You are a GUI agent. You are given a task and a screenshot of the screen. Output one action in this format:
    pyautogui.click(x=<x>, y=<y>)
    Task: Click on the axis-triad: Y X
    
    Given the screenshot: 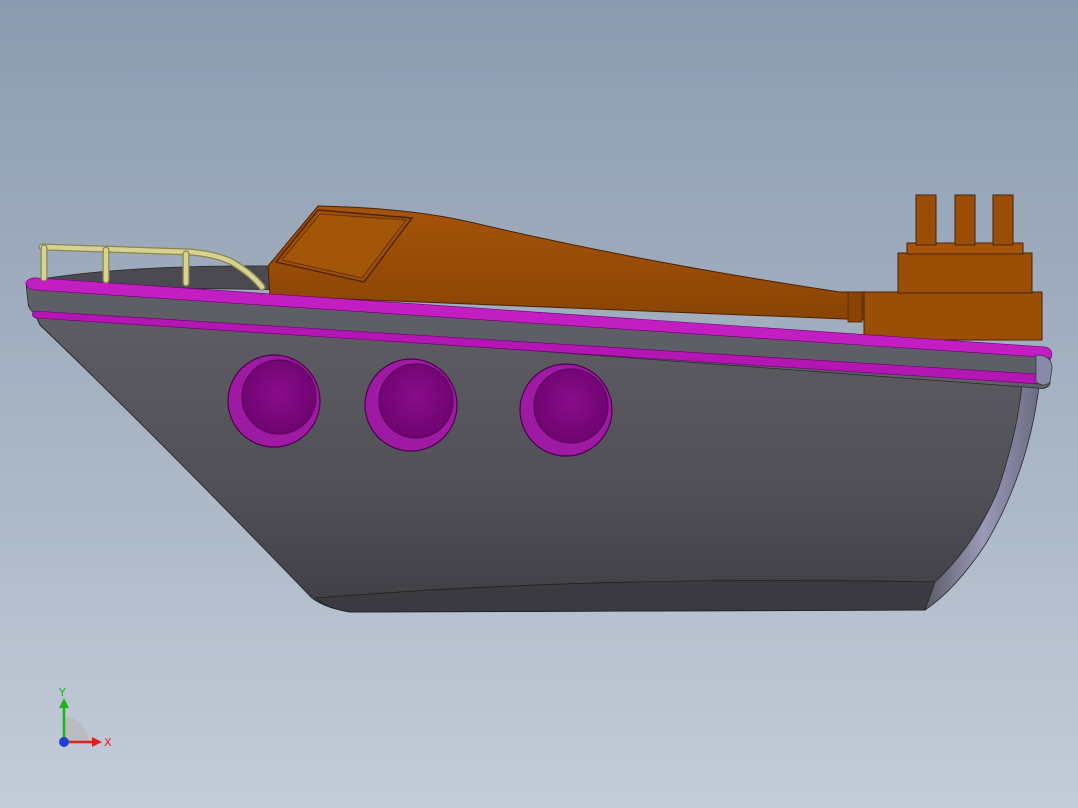 What is the action you would take?
    pyautogui.click(x=85, y=717)
    